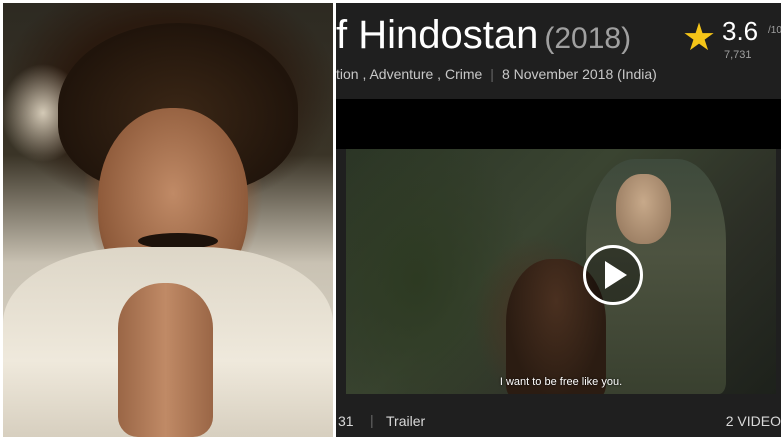 The image size is (784, 441). I want to click on movie-title-text: f Hindostan, so click(437, 35).